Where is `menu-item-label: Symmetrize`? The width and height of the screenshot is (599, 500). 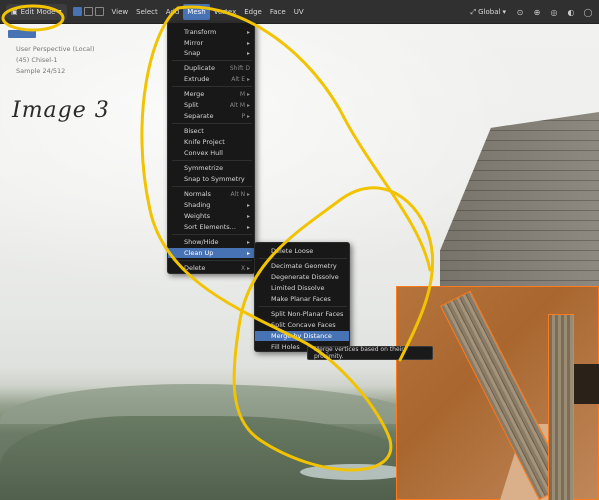
menu-item-label: Symmetrize is located at coordinates (204, 168).